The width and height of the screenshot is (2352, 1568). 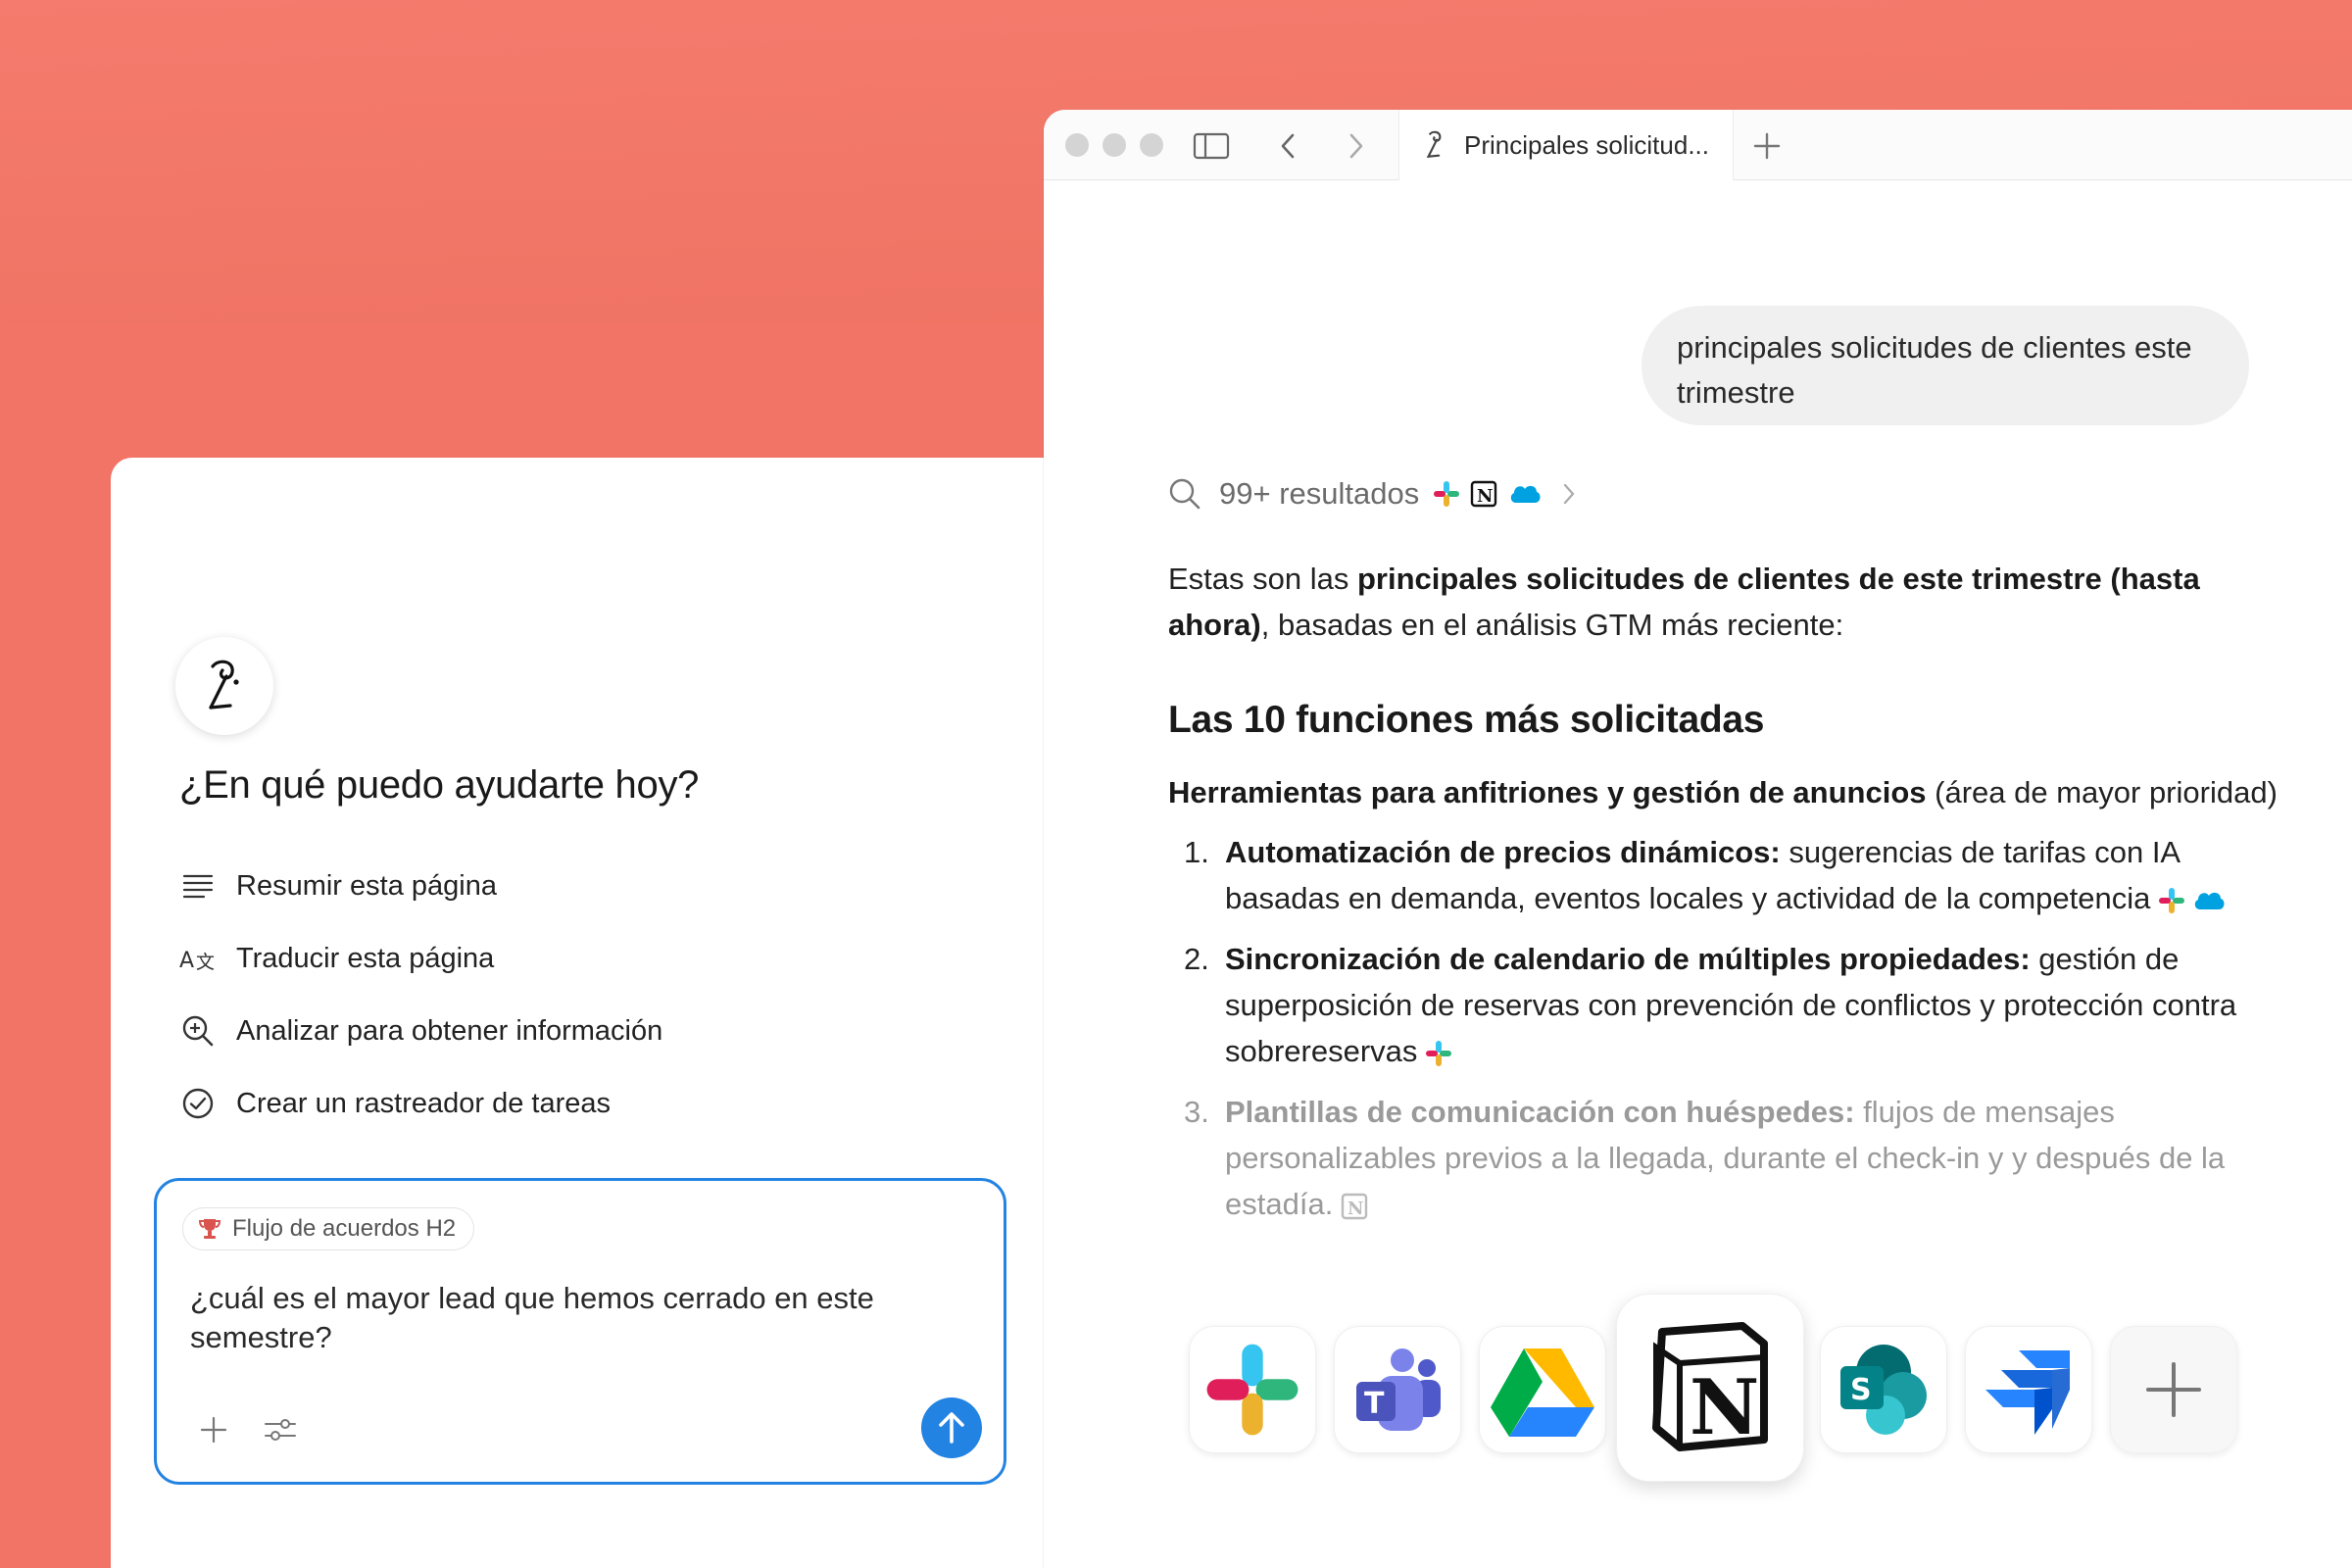 I want to click on zoom-in-icon, so click(x=198, y=1031).